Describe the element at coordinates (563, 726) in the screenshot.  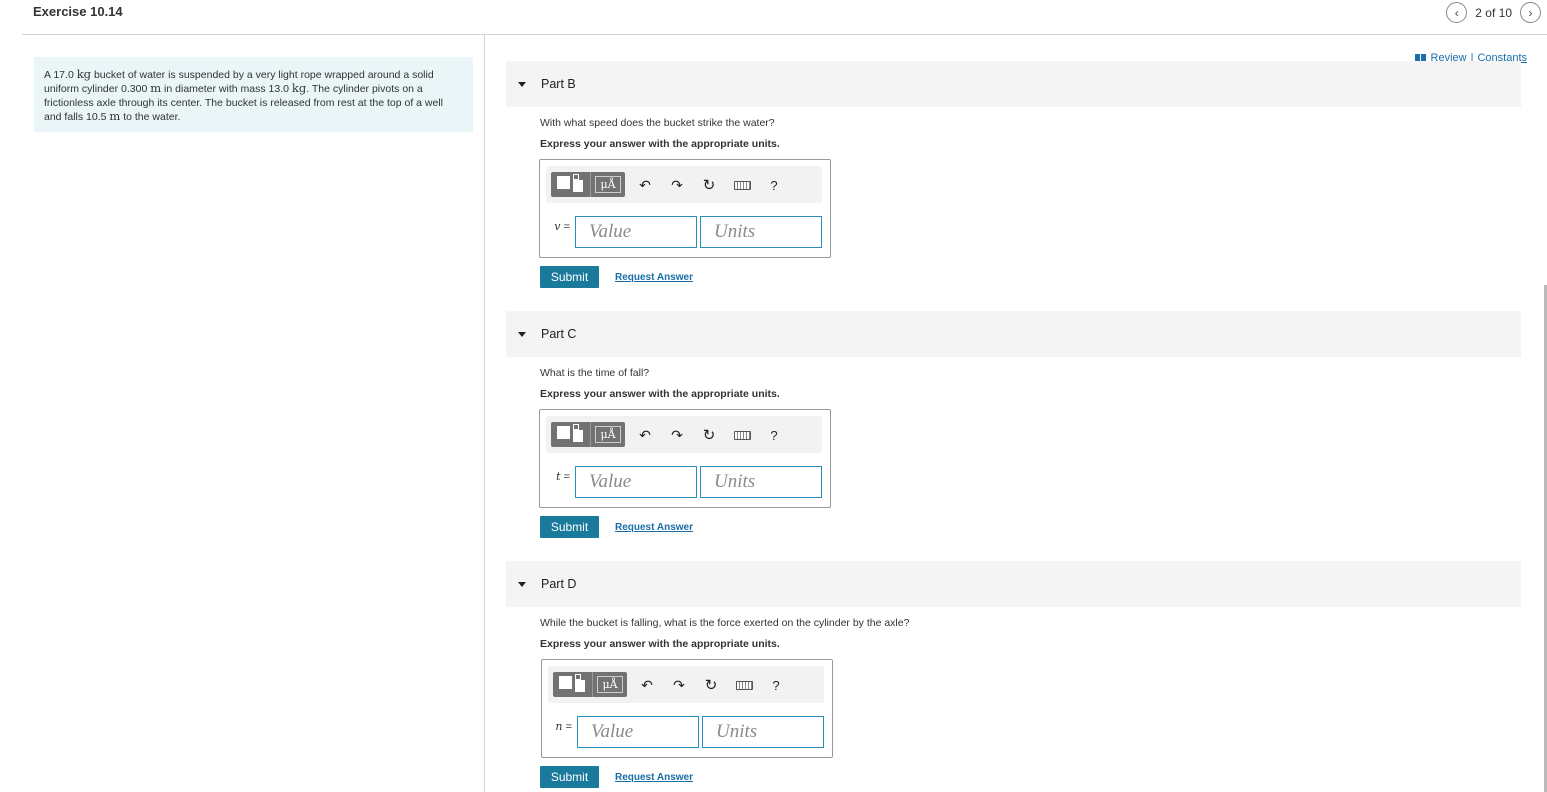
I see `variable-label: n =` at that location.